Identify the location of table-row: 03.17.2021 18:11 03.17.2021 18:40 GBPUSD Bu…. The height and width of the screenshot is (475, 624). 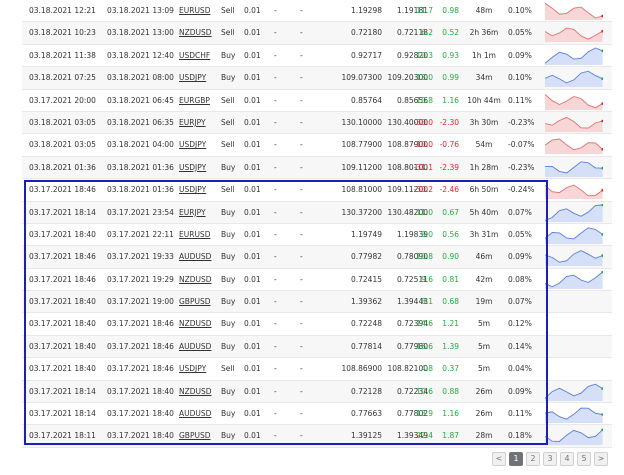
(317, 436).